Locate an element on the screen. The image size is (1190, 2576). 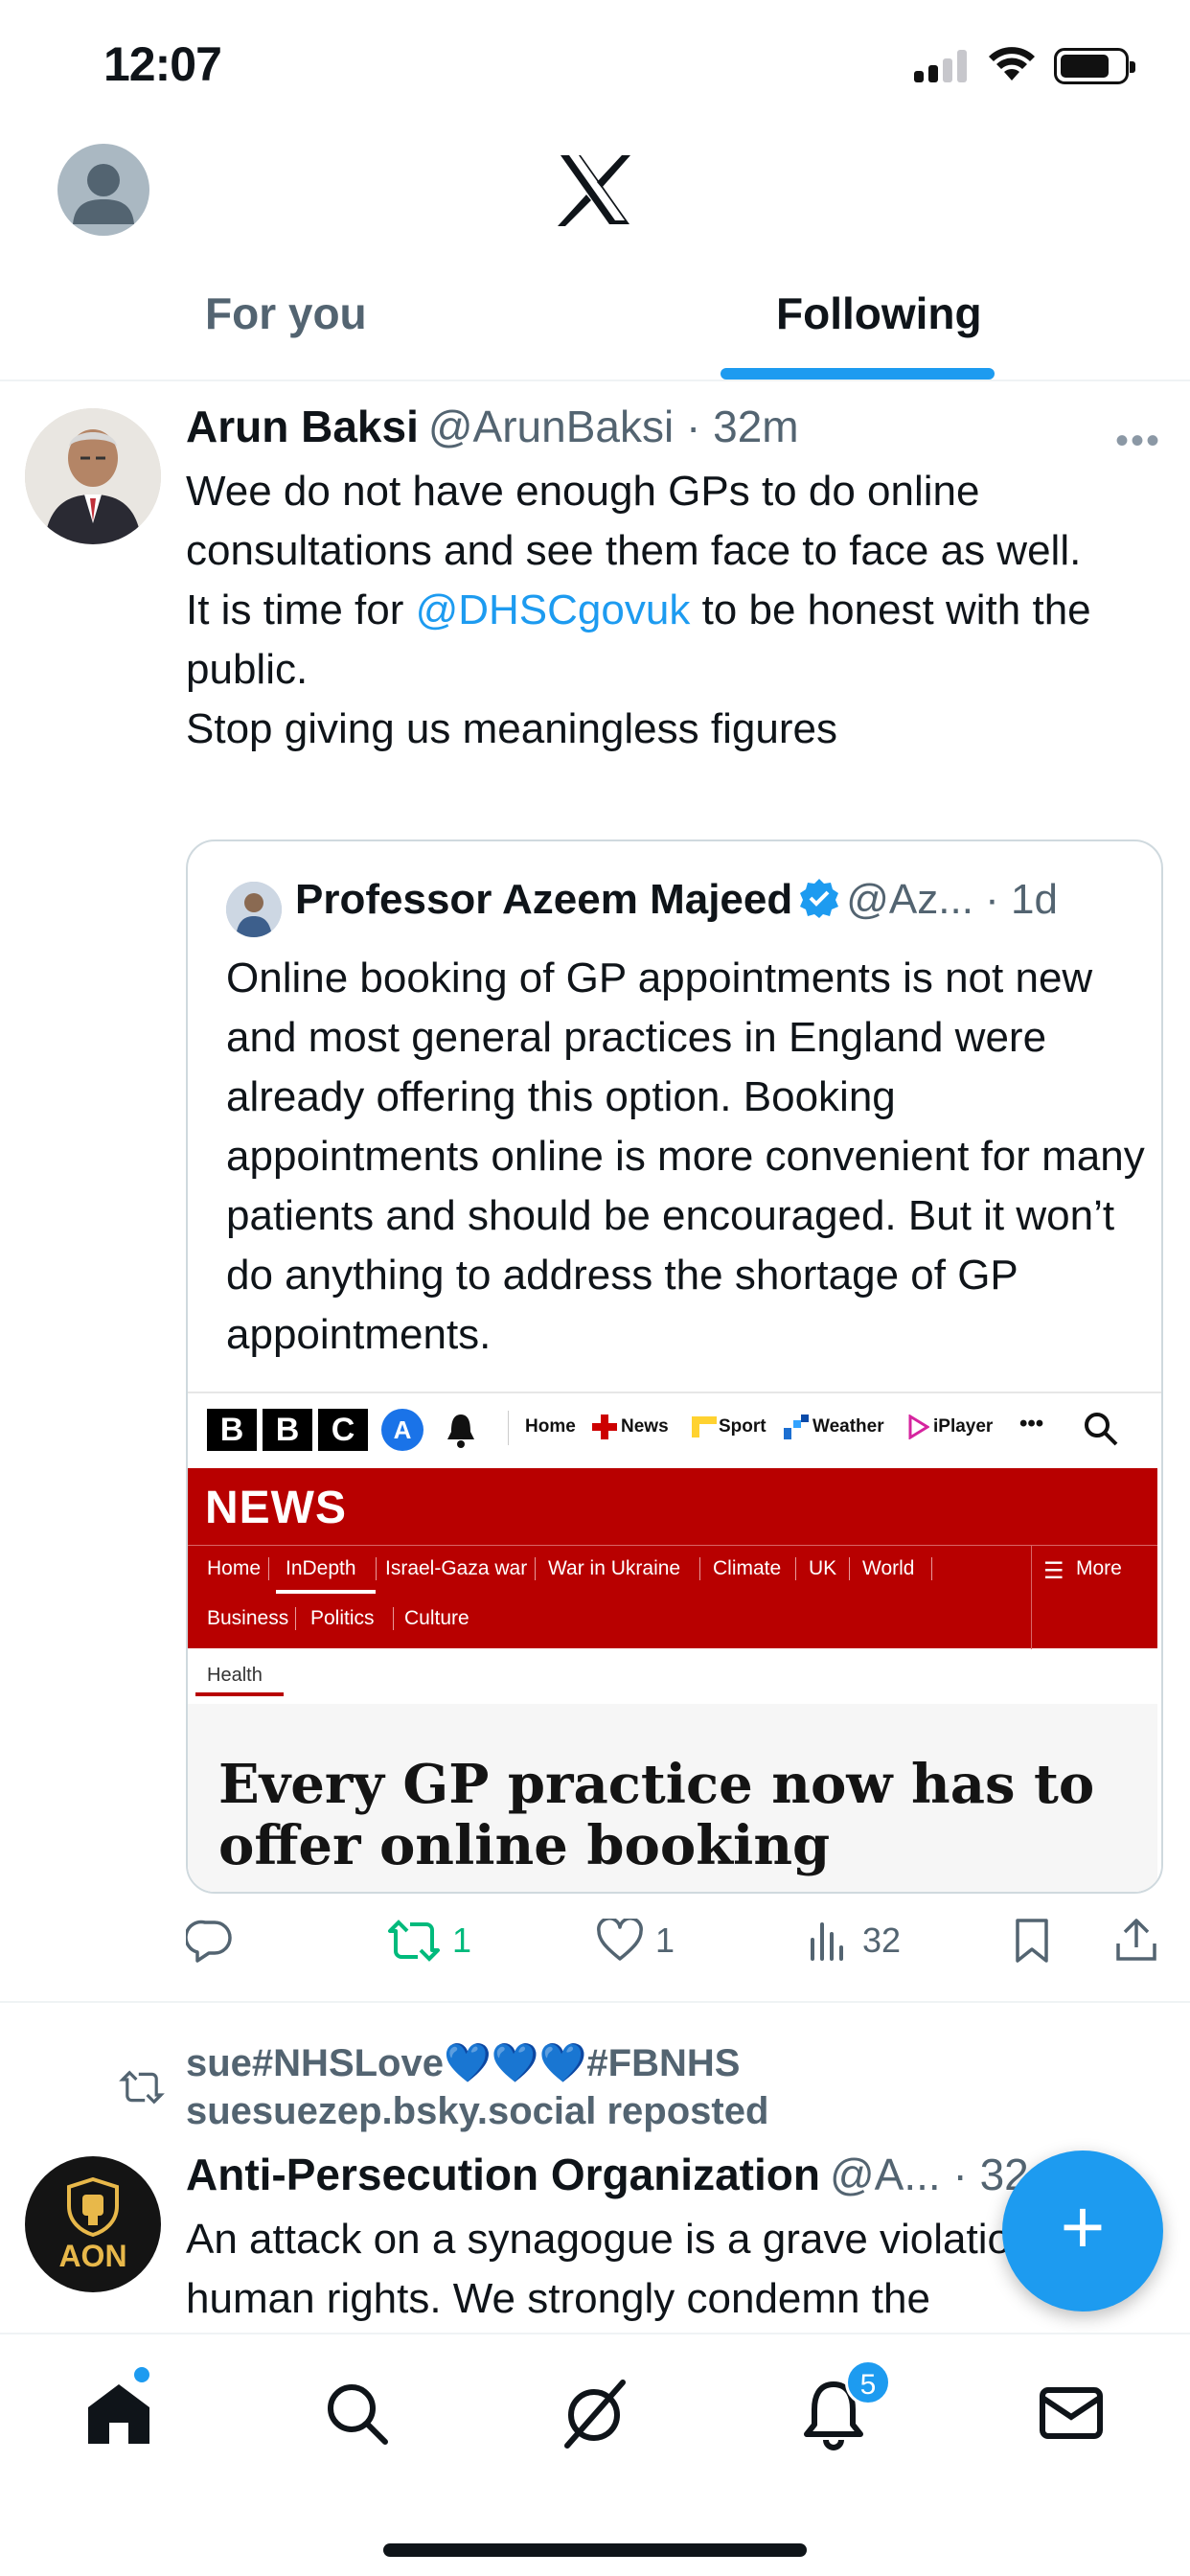
heart-icon is located at coordinates (620, 1940).